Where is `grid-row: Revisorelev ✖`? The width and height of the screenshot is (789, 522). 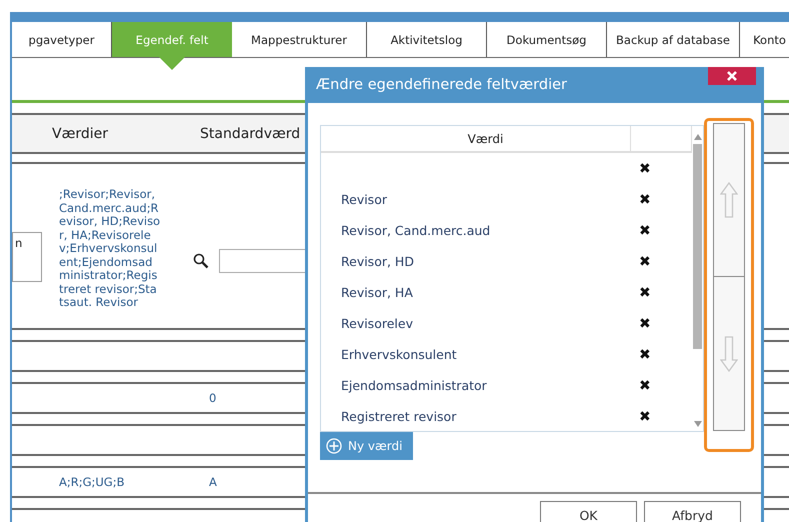
grid-row: Revisorelev ✖ is located at coordinates (506, 323).